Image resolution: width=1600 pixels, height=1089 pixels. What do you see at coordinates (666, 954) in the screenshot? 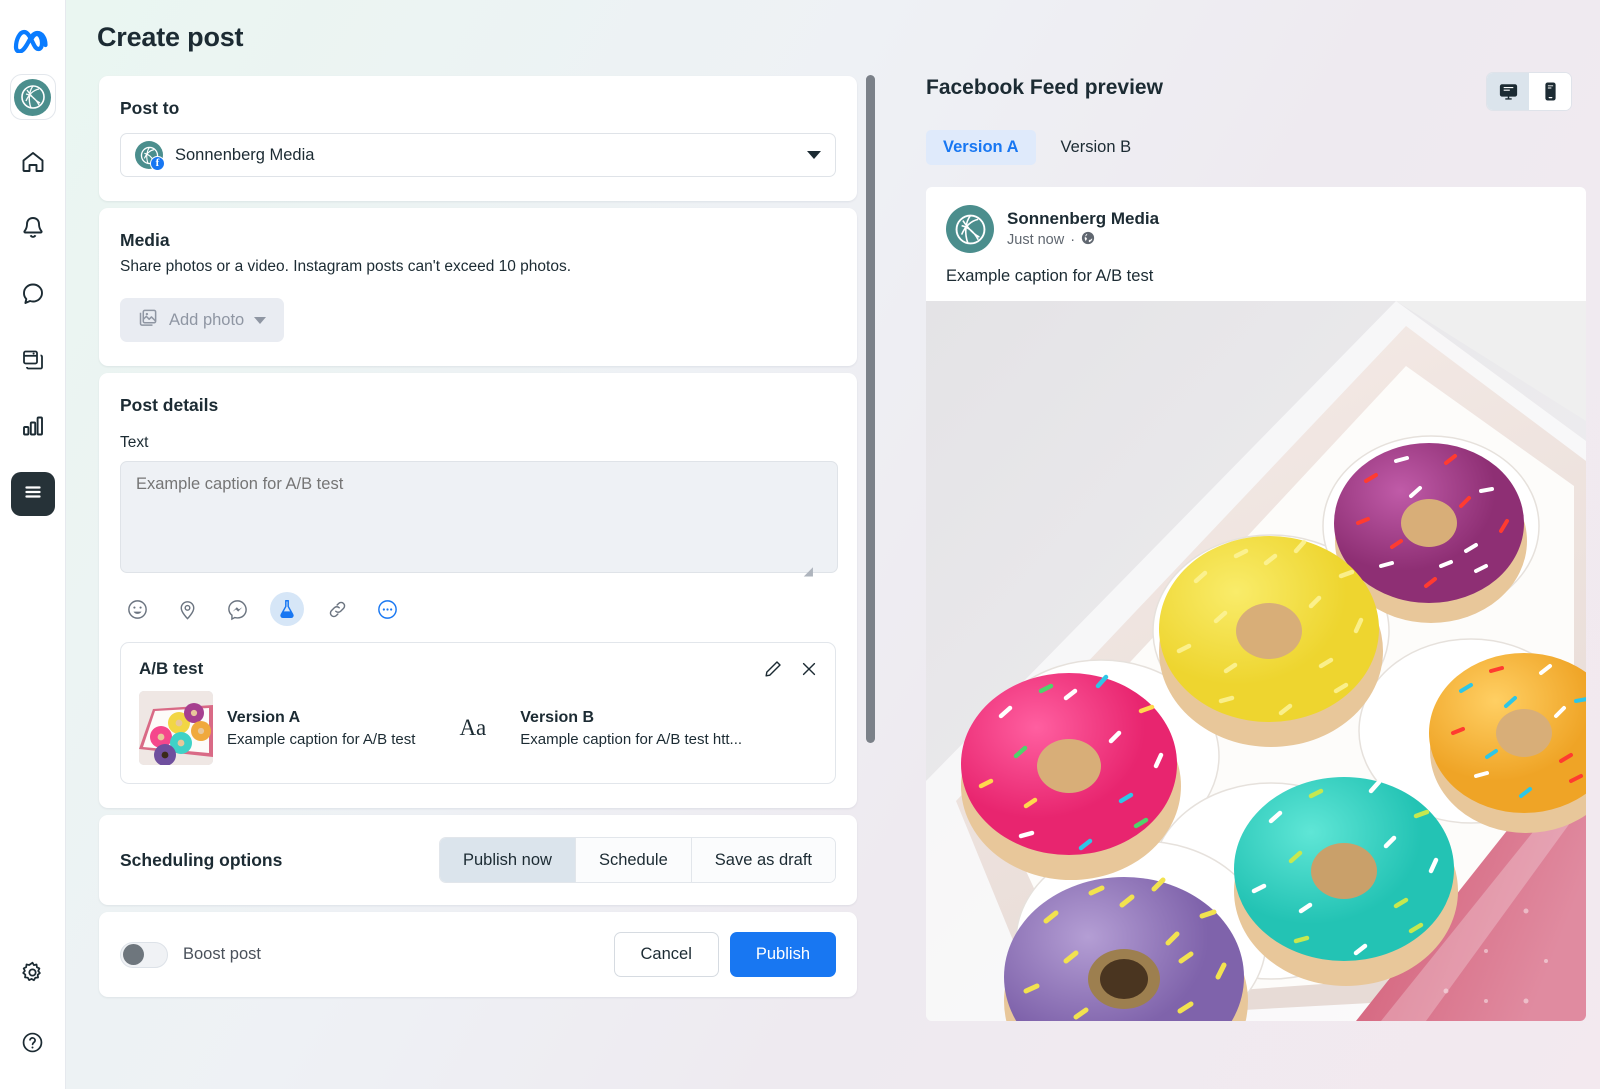
I see `cancel-button: Cancel` at bounding box center [666, 954].